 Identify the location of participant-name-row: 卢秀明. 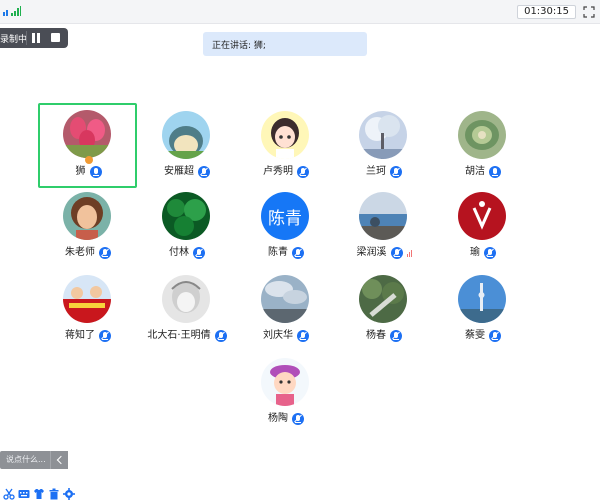
(286, 172).